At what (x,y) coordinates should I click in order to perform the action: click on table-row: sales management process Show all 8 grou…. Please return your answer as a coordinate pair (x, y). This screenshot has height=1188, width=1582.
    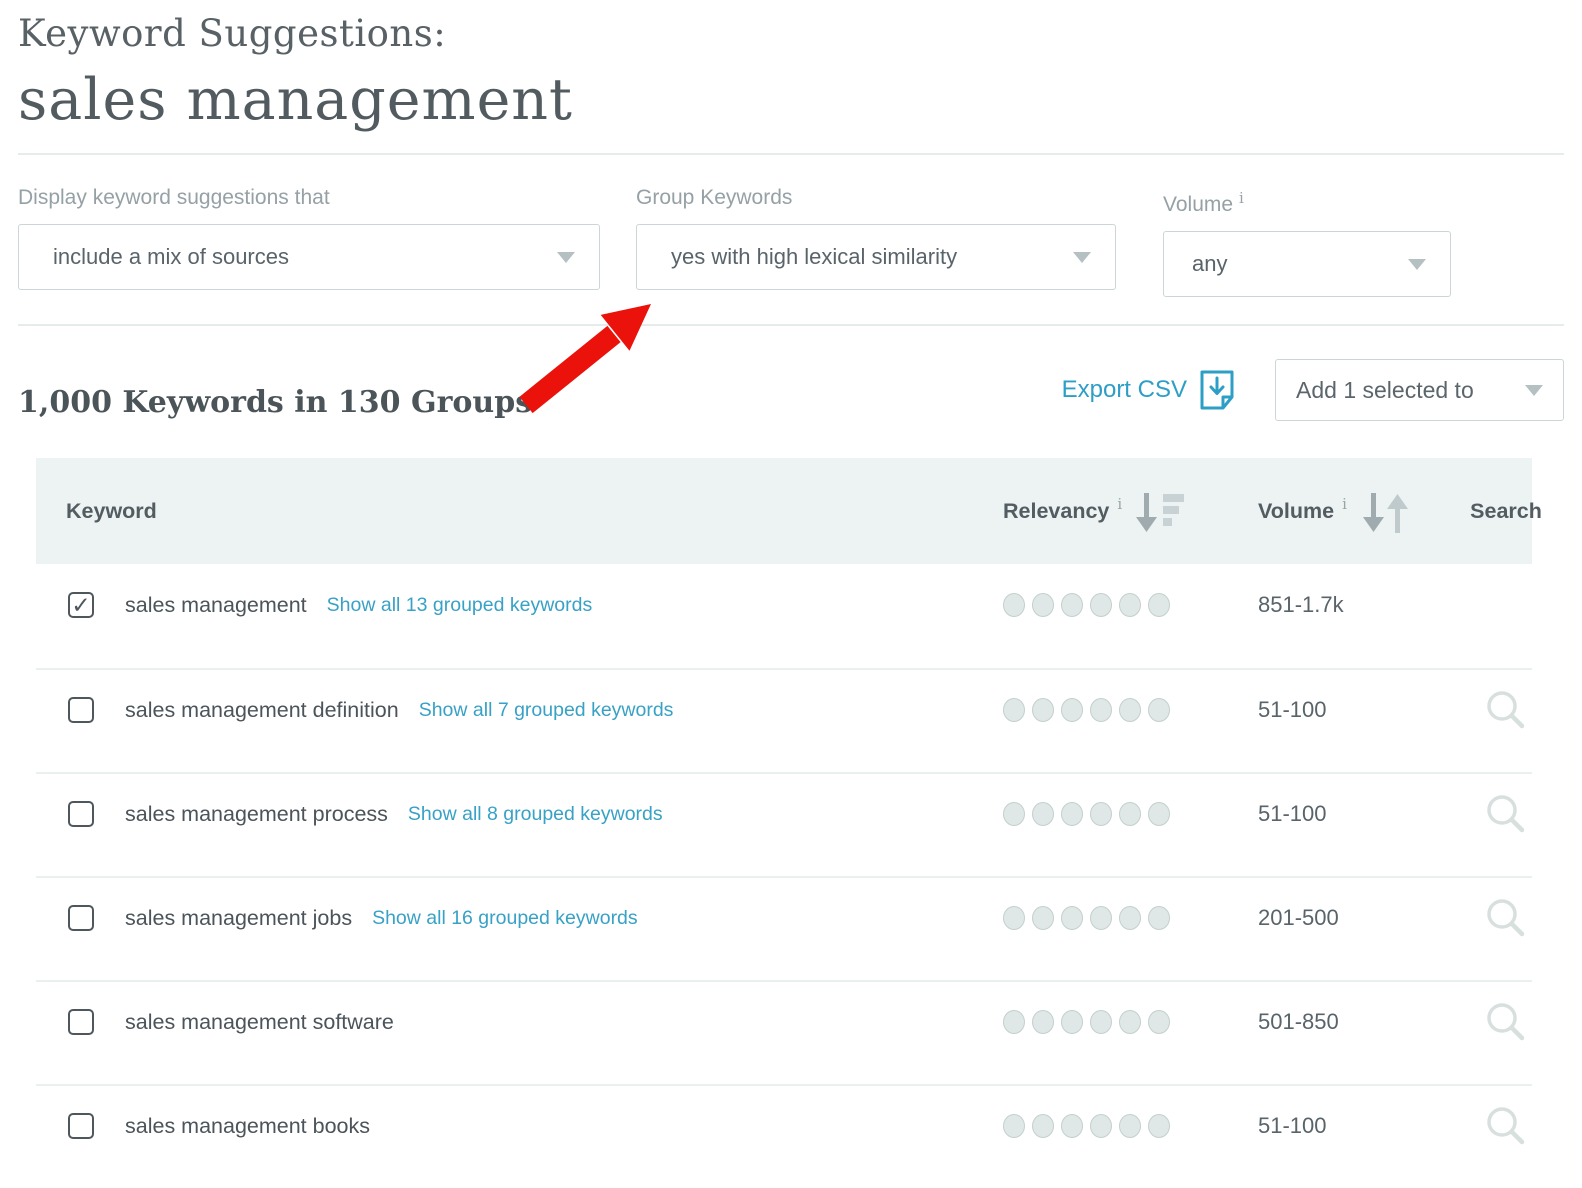
    Looking at the image, I should click on (784, 824).